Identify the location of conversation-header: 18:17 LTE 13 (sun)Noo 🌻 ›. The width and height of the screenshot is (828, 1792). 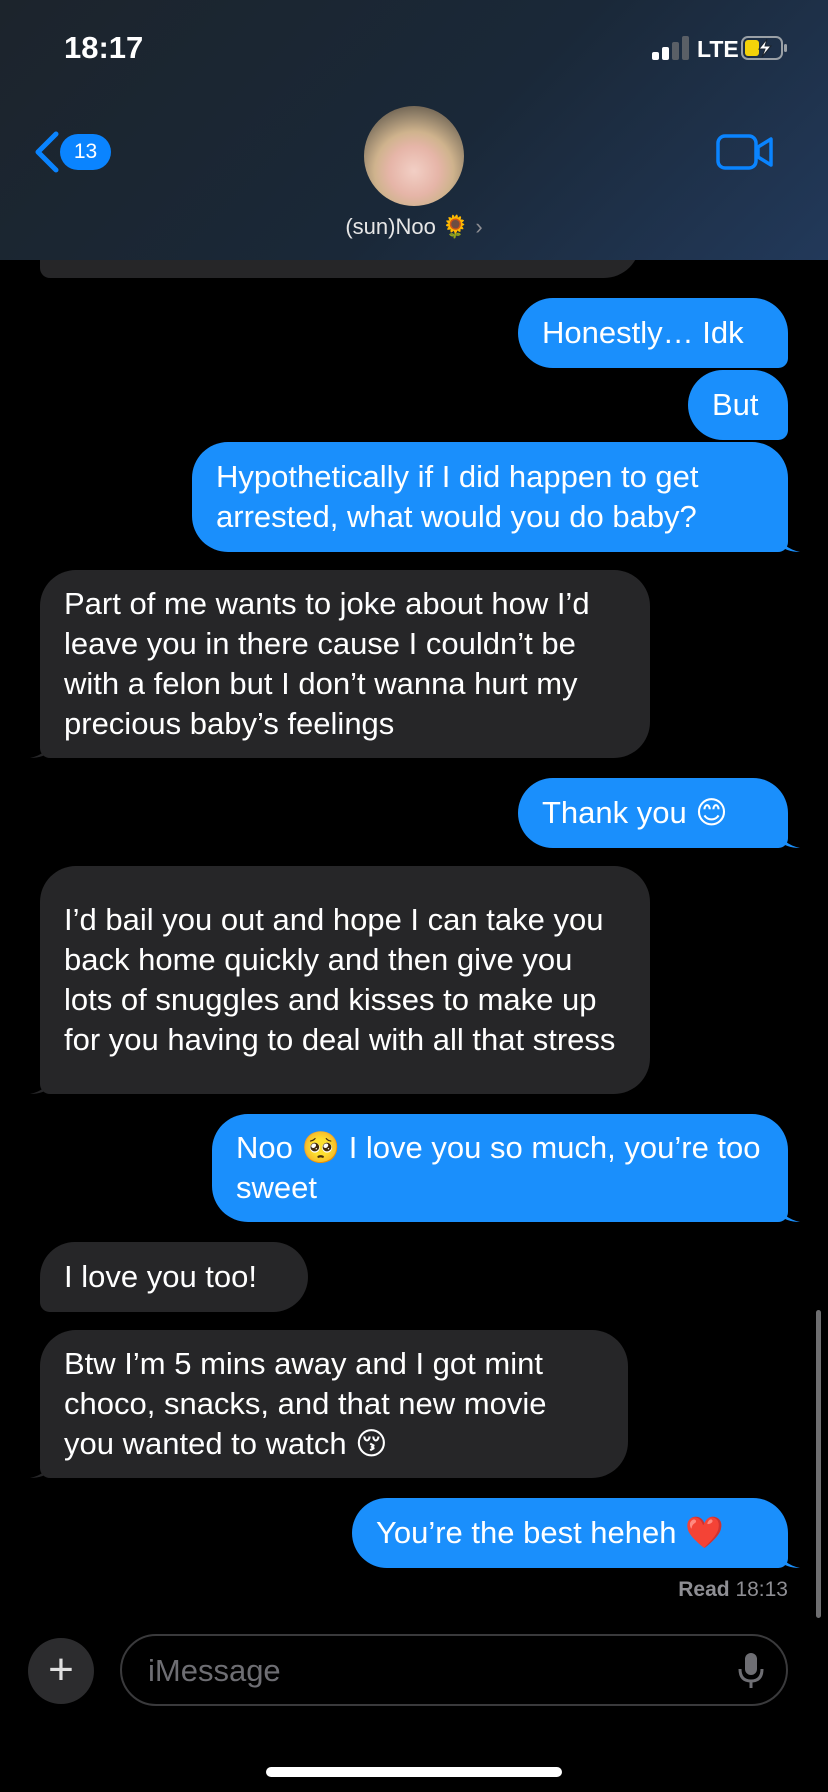
(414, 130).